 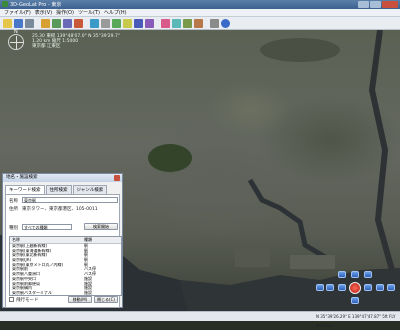 I want to click on camera-icon, so click(x=78, y=23).